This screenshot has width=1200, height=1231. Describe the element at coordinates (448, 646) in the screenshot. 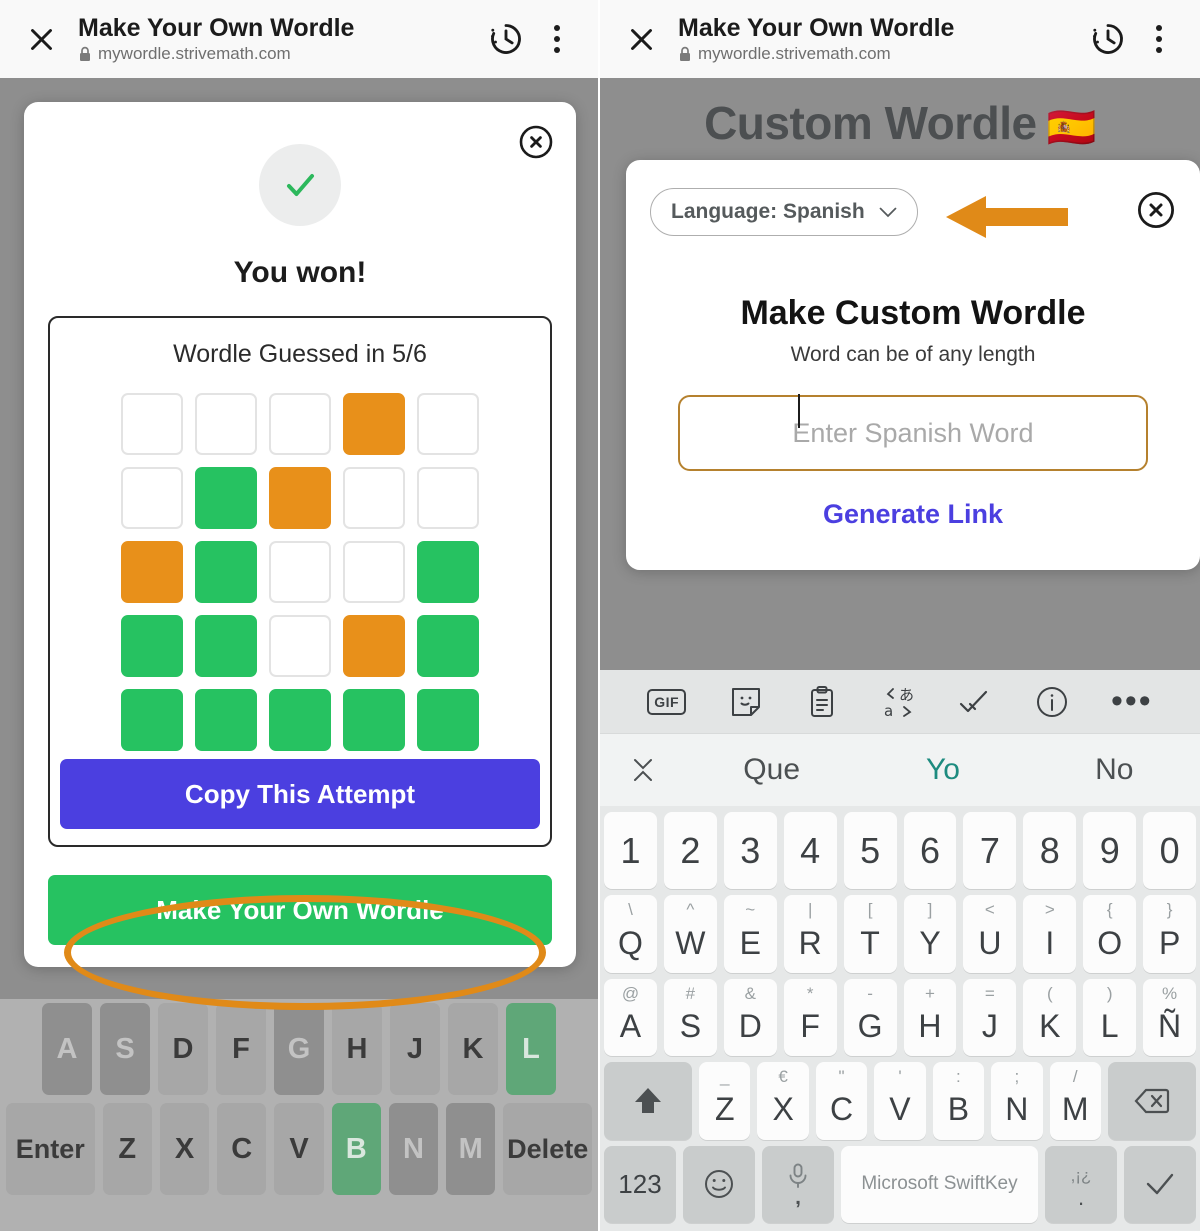

I see `wordle-tile-green` at that location.